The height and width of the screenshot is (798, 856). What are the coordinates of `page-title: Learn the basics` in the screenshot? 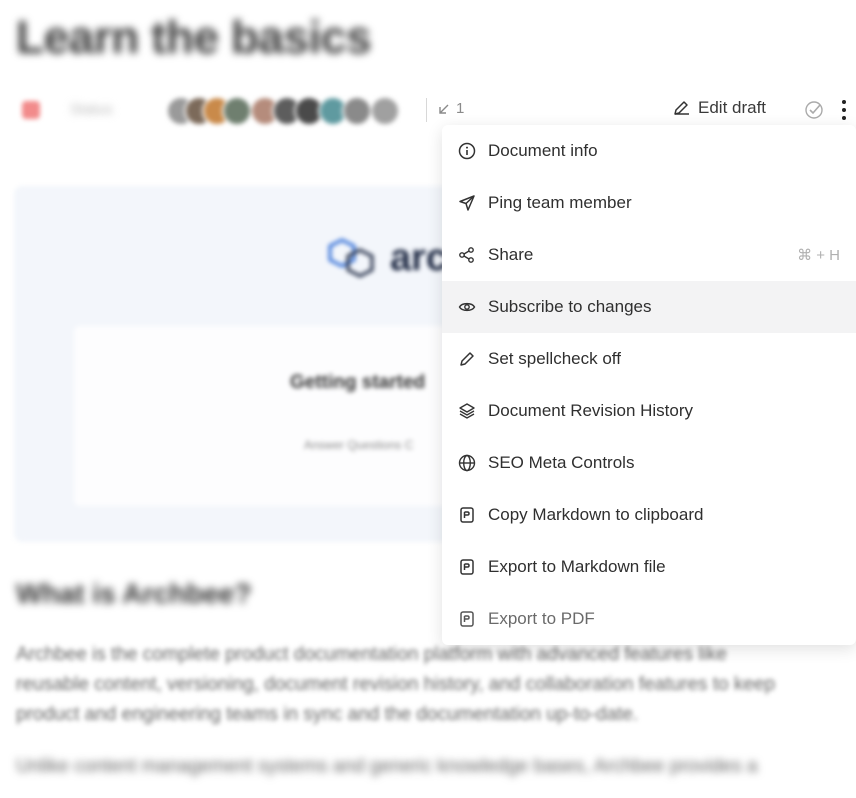 It's located at (194, 37).